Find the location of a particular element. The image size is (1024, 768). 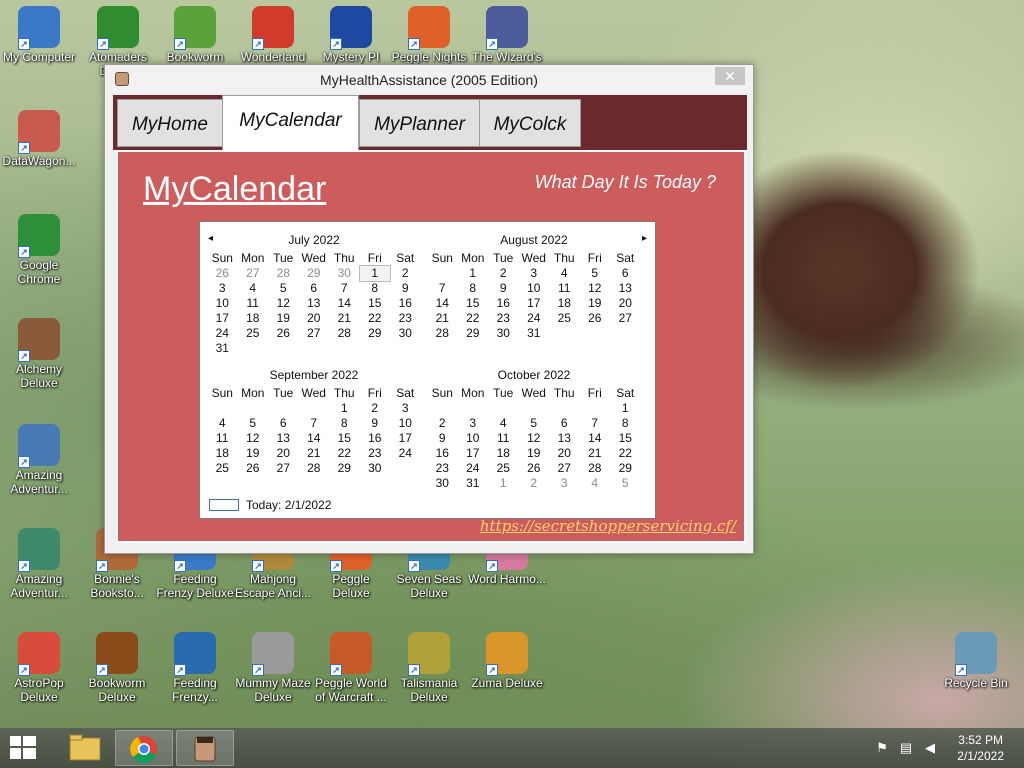

day-cell: 26 is located at coordinates (595, 318).